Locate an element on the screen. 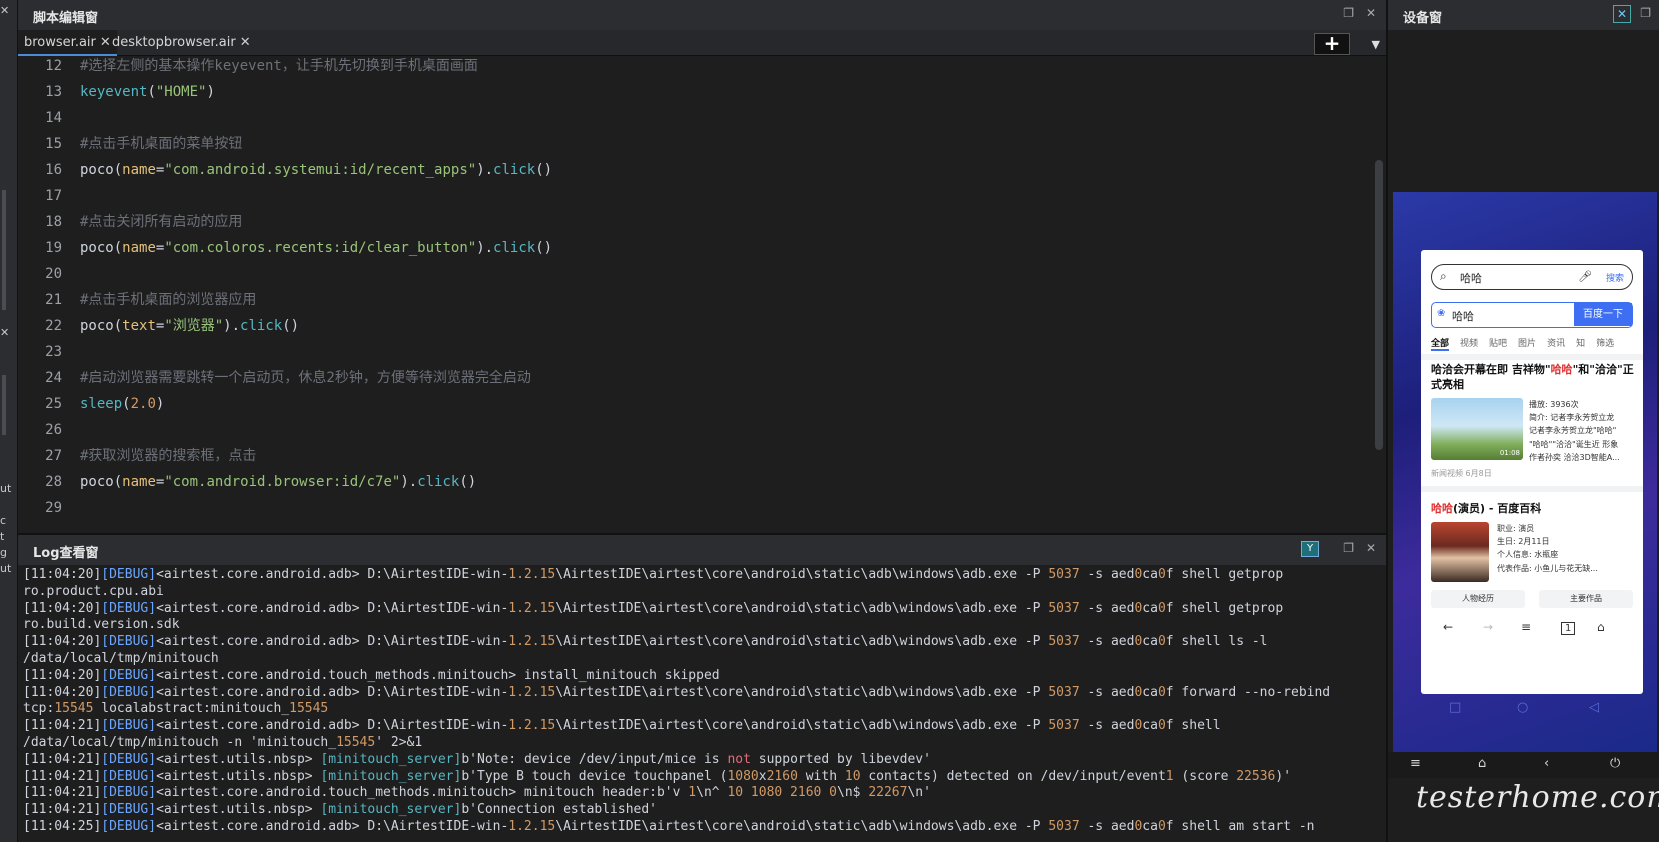 The image size is (1659, 842). line-number: 21 is located at coordinates (53, 300).